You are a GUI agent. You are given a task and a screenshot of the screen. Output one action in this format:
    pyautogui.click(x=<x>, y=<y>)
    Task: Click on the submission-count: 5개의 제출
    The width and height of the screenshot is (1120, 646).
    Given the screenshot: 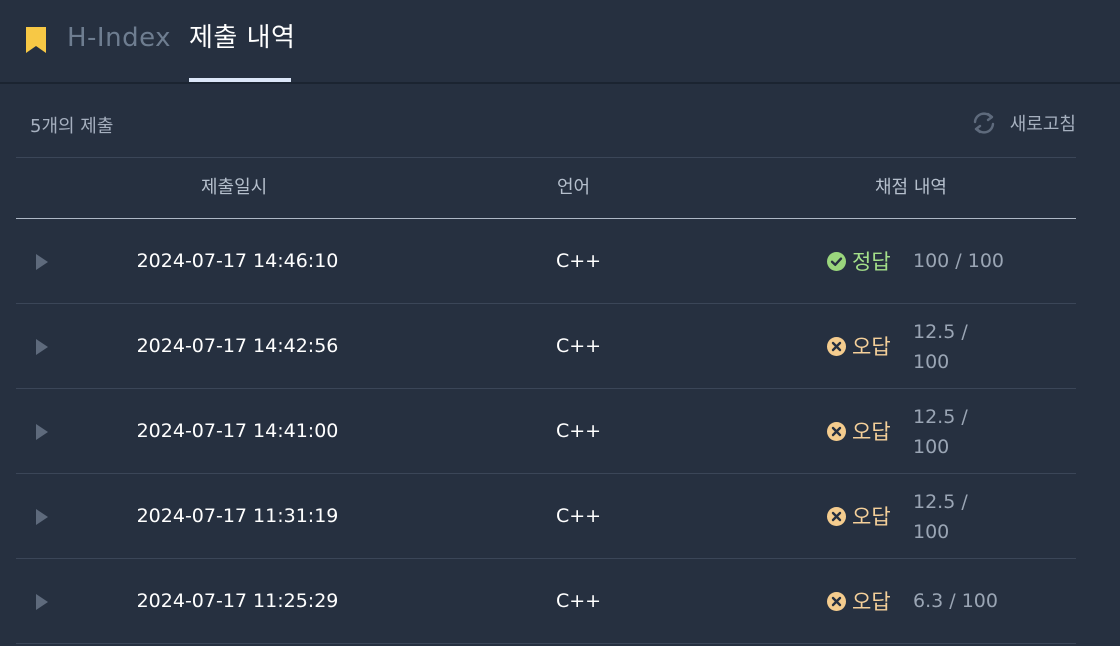 What is the action you would take?
    pyautogui.click(x=72, y=126)
    